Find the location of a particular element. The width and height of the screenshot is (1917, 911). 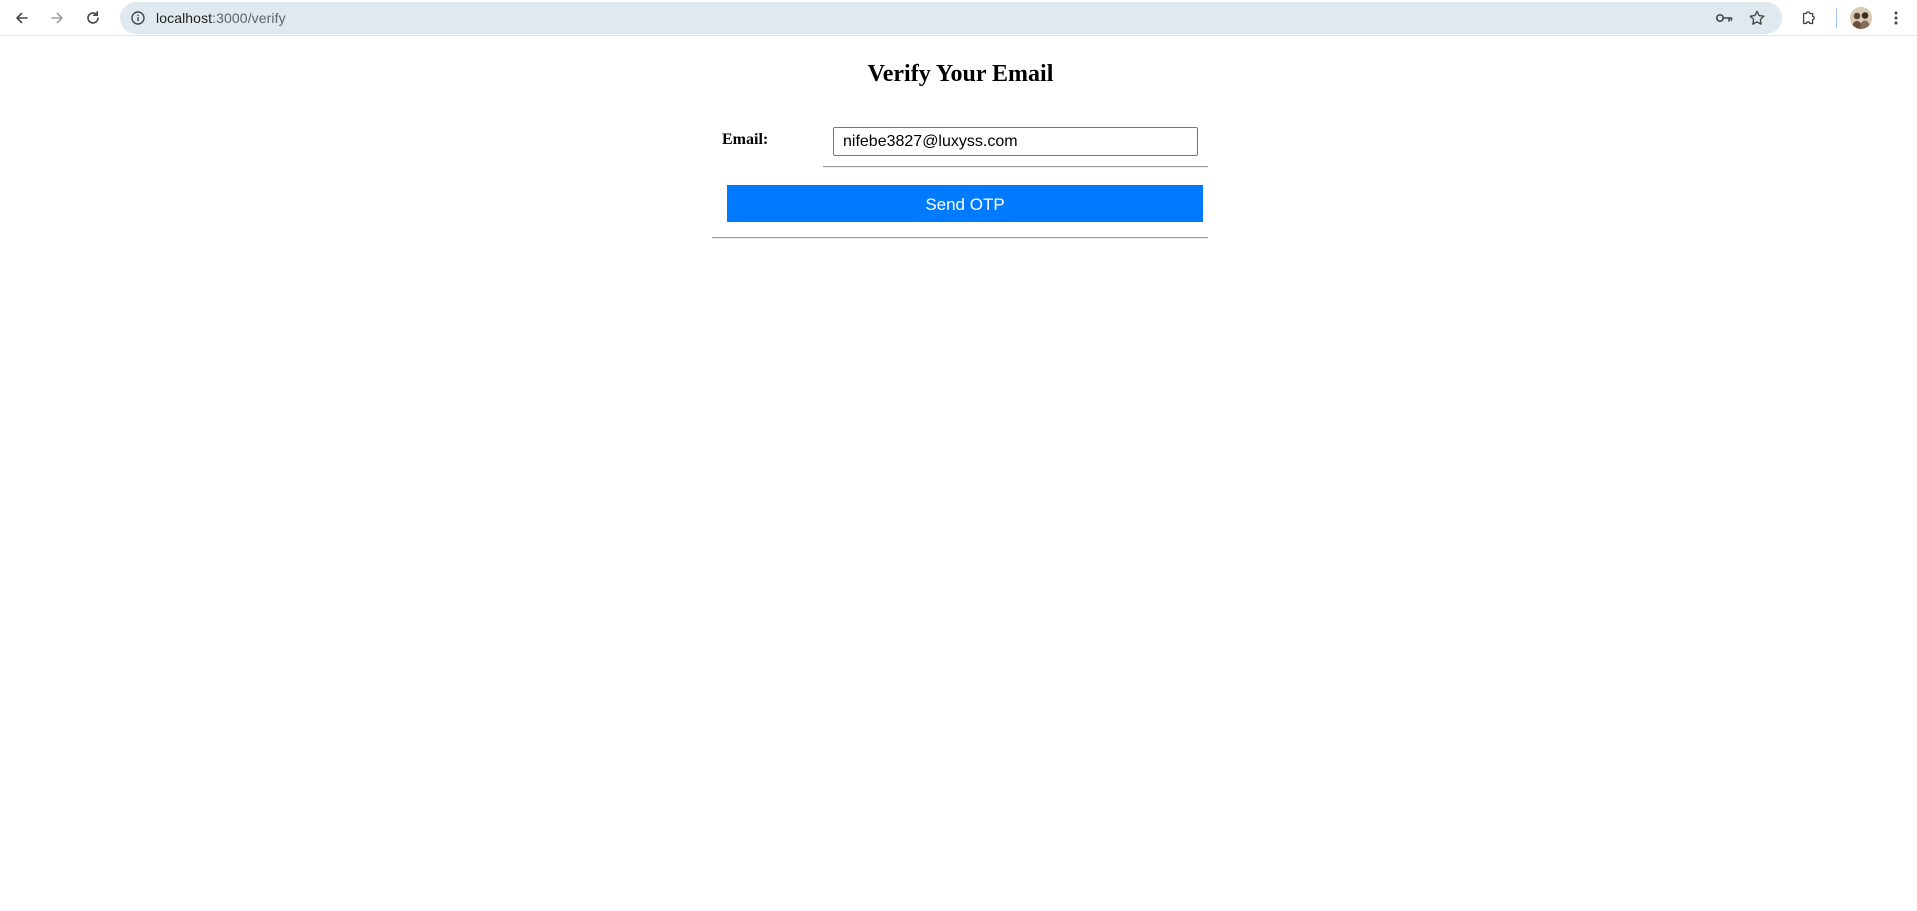

browser-menu-button is located at coordinates (1896, 18).